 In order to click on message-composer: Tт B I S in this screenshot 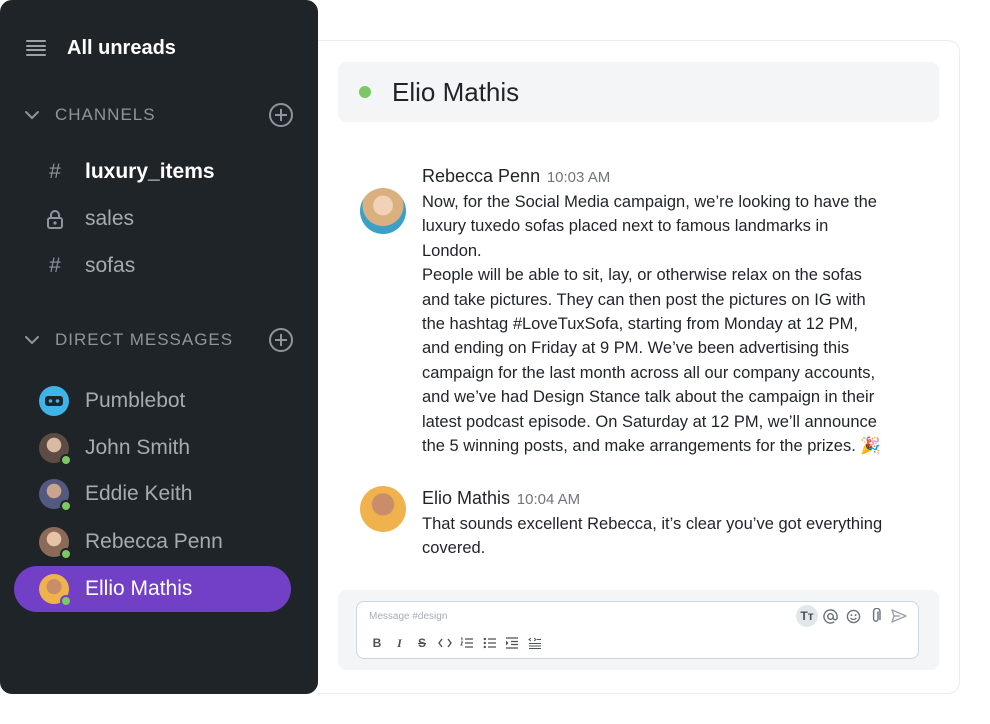, I will do `click(637, 630)`.